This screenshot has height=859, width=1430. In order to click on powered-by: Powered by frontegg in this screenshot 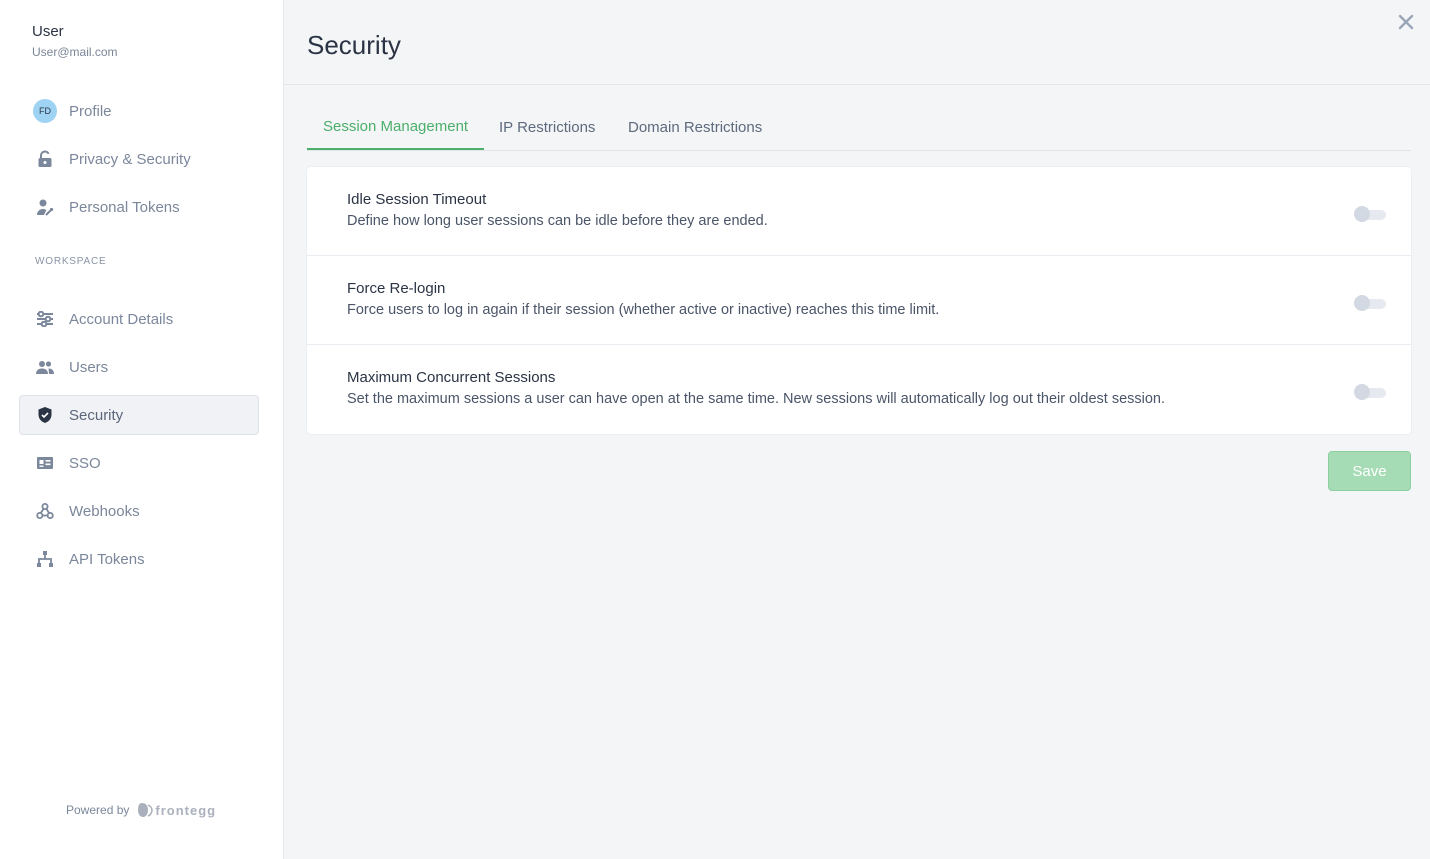, I will do `click(141, 810)`.